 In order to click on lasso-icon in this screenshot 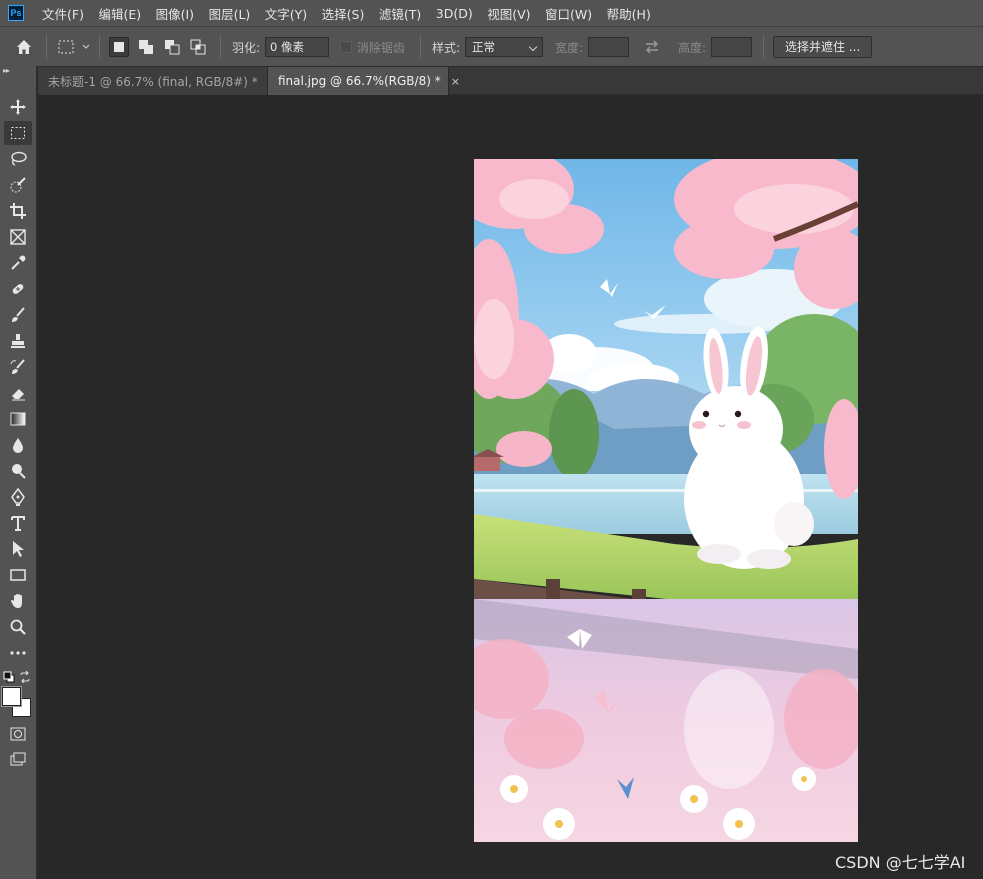, I will do `click(19, 158)`.